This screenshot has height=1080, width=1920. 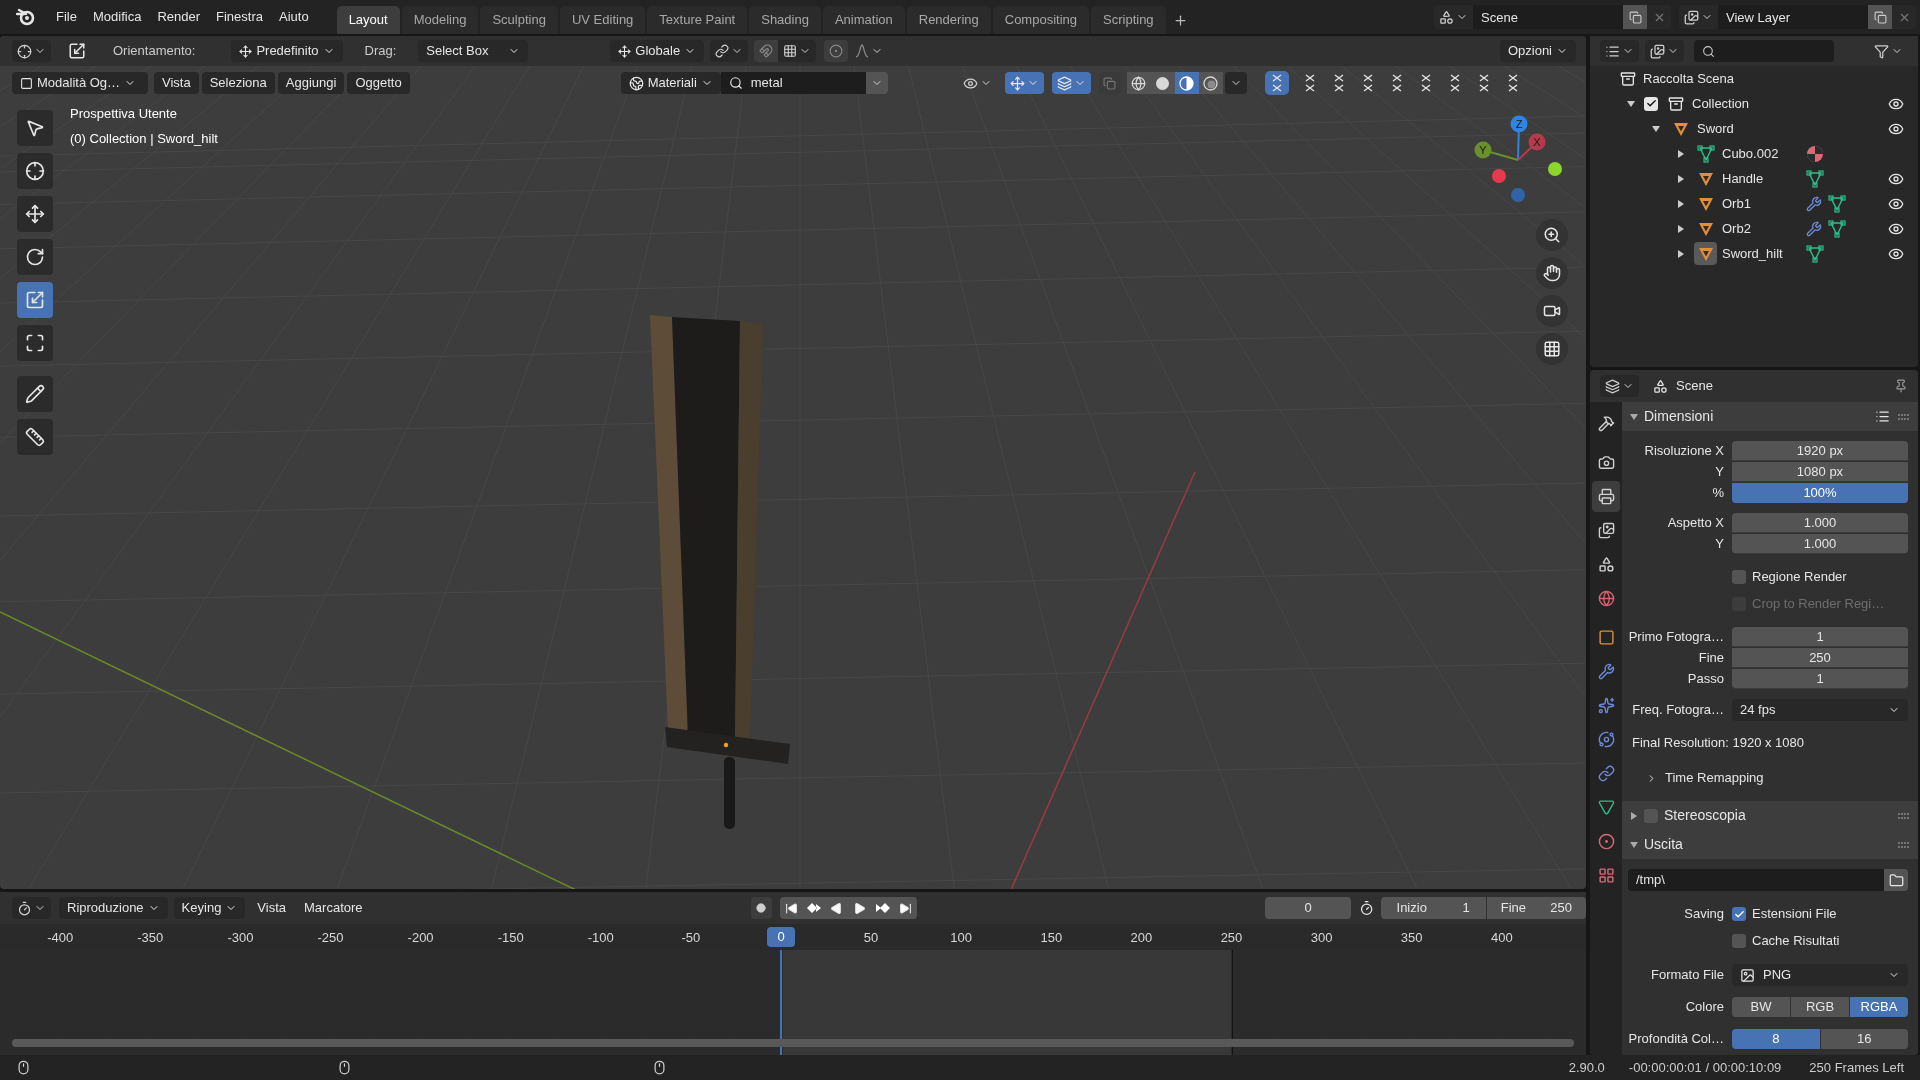 What do you see at coordinates (66, 17) in the screenshot?
I see `menu-item: File` at bounding box center [66, 17].